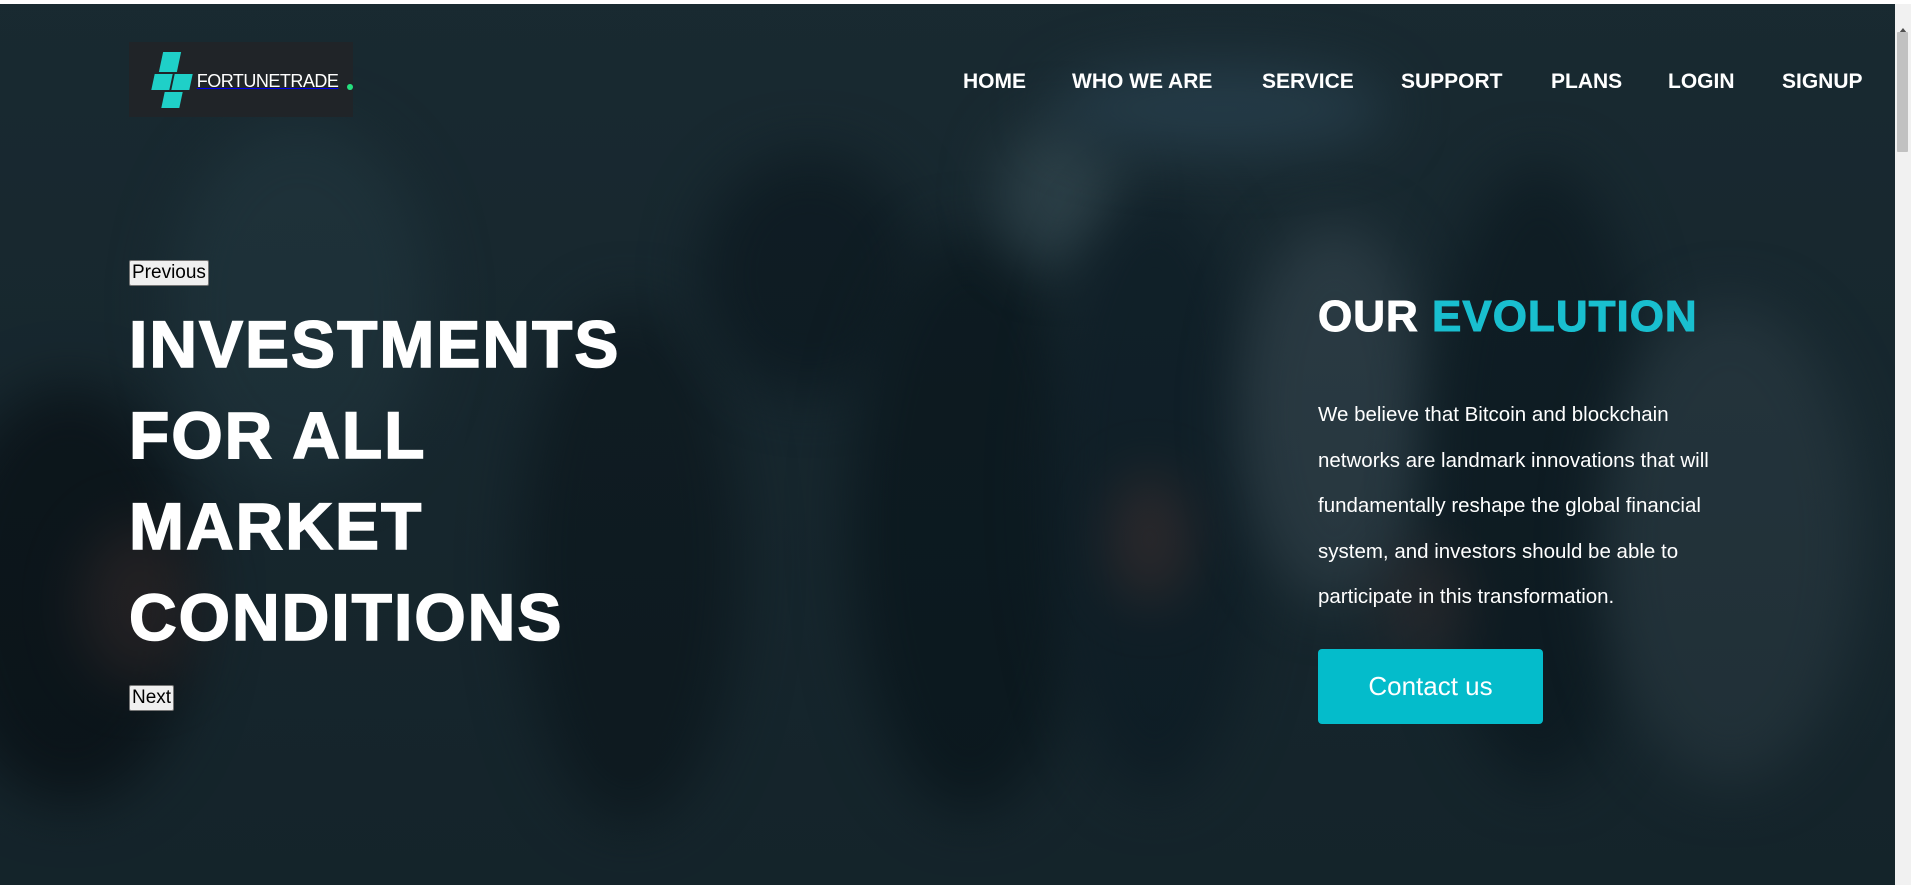 This screenshot has width=1911, height=885. Describe the element at coordinates (152, 698) in the screenshot. I see `slider-next-button: Next` at that location.